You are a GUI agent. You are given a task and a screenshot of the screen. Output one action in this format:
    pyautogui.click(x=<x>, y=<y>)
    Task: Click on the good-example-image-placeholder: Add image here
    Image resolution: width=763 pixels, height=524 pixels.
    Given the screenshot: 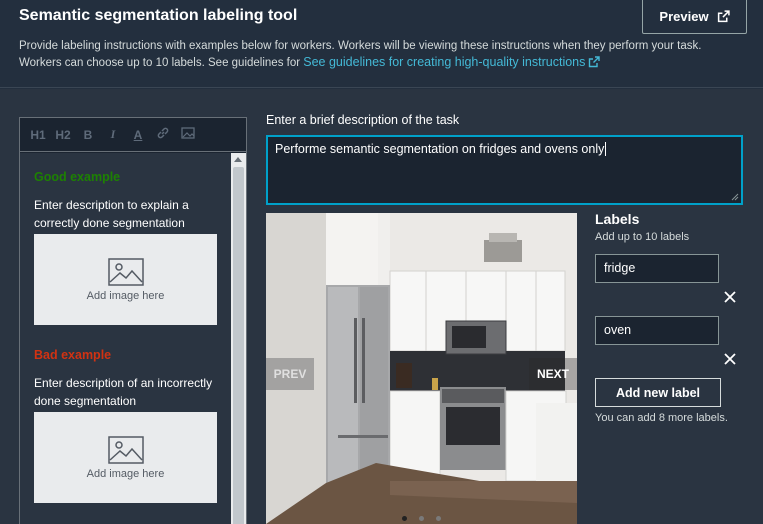 What is the action you would take?
    pyautogui.click(x=125, y=279)
    